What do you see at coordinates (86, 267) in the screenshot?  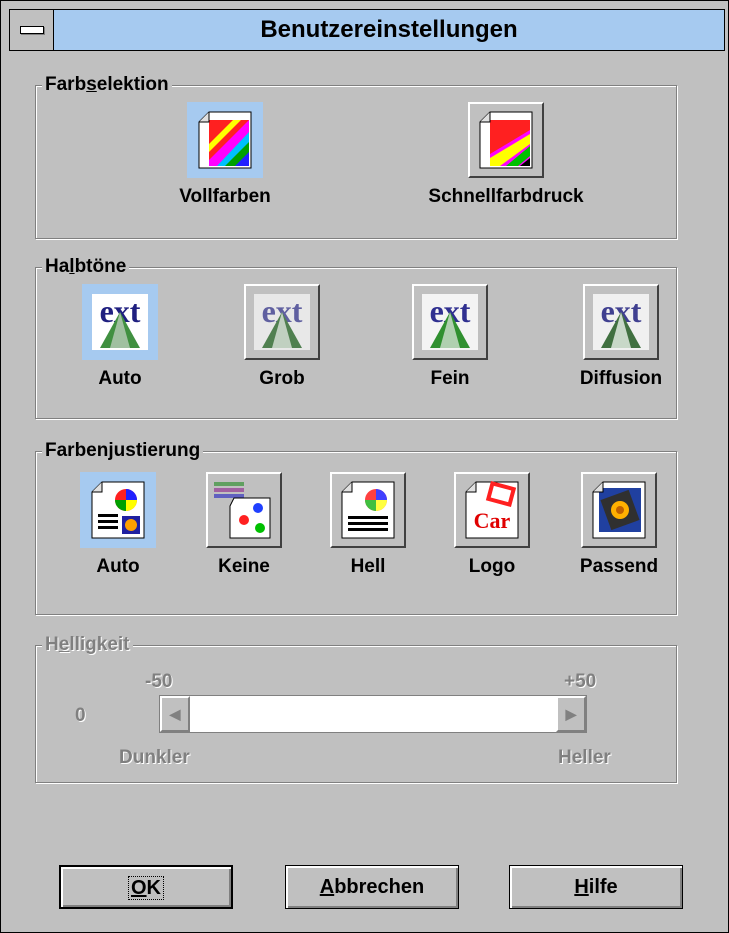 I see `group-halftones-legend: Halbtöne` at bounding box center [86, 267].